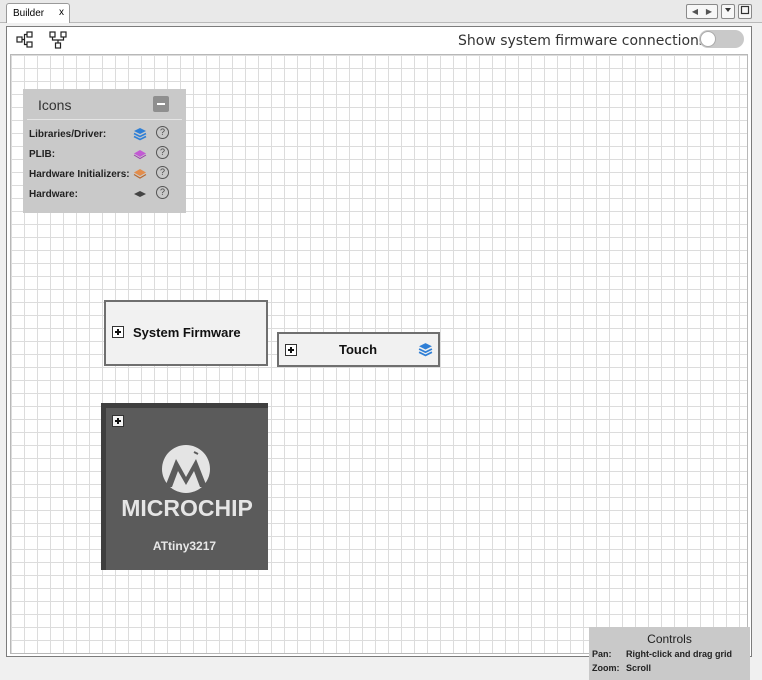 The width and height of the screenshot is (762, 680). What do you see at coordinates (184, 405) in the screenshot?
I see `chip-edge` at bounding box center [184, 405].